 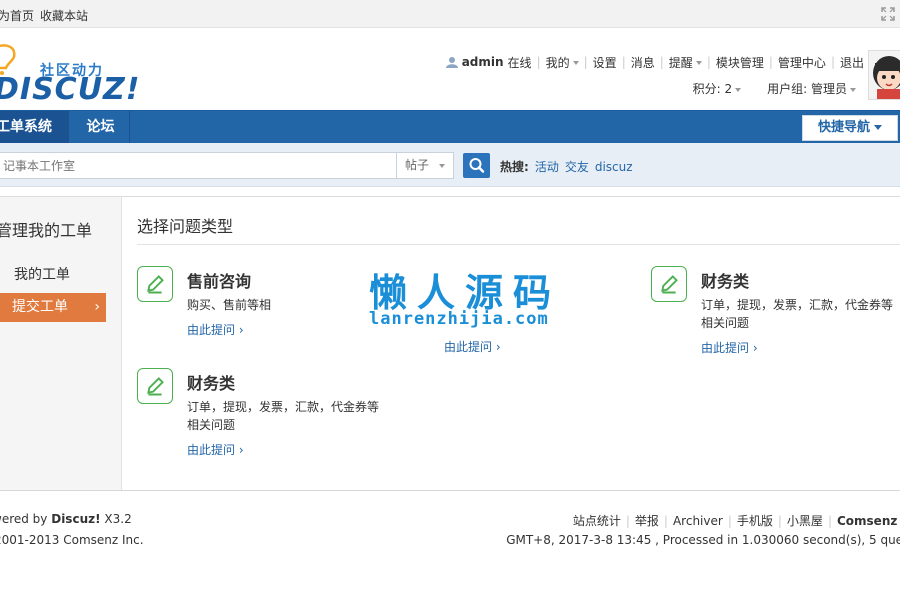 What do you see at coordinates (614, 167) in the screenshot?
I see `hot-word-link: discuz` at bounding box center [614, 167].